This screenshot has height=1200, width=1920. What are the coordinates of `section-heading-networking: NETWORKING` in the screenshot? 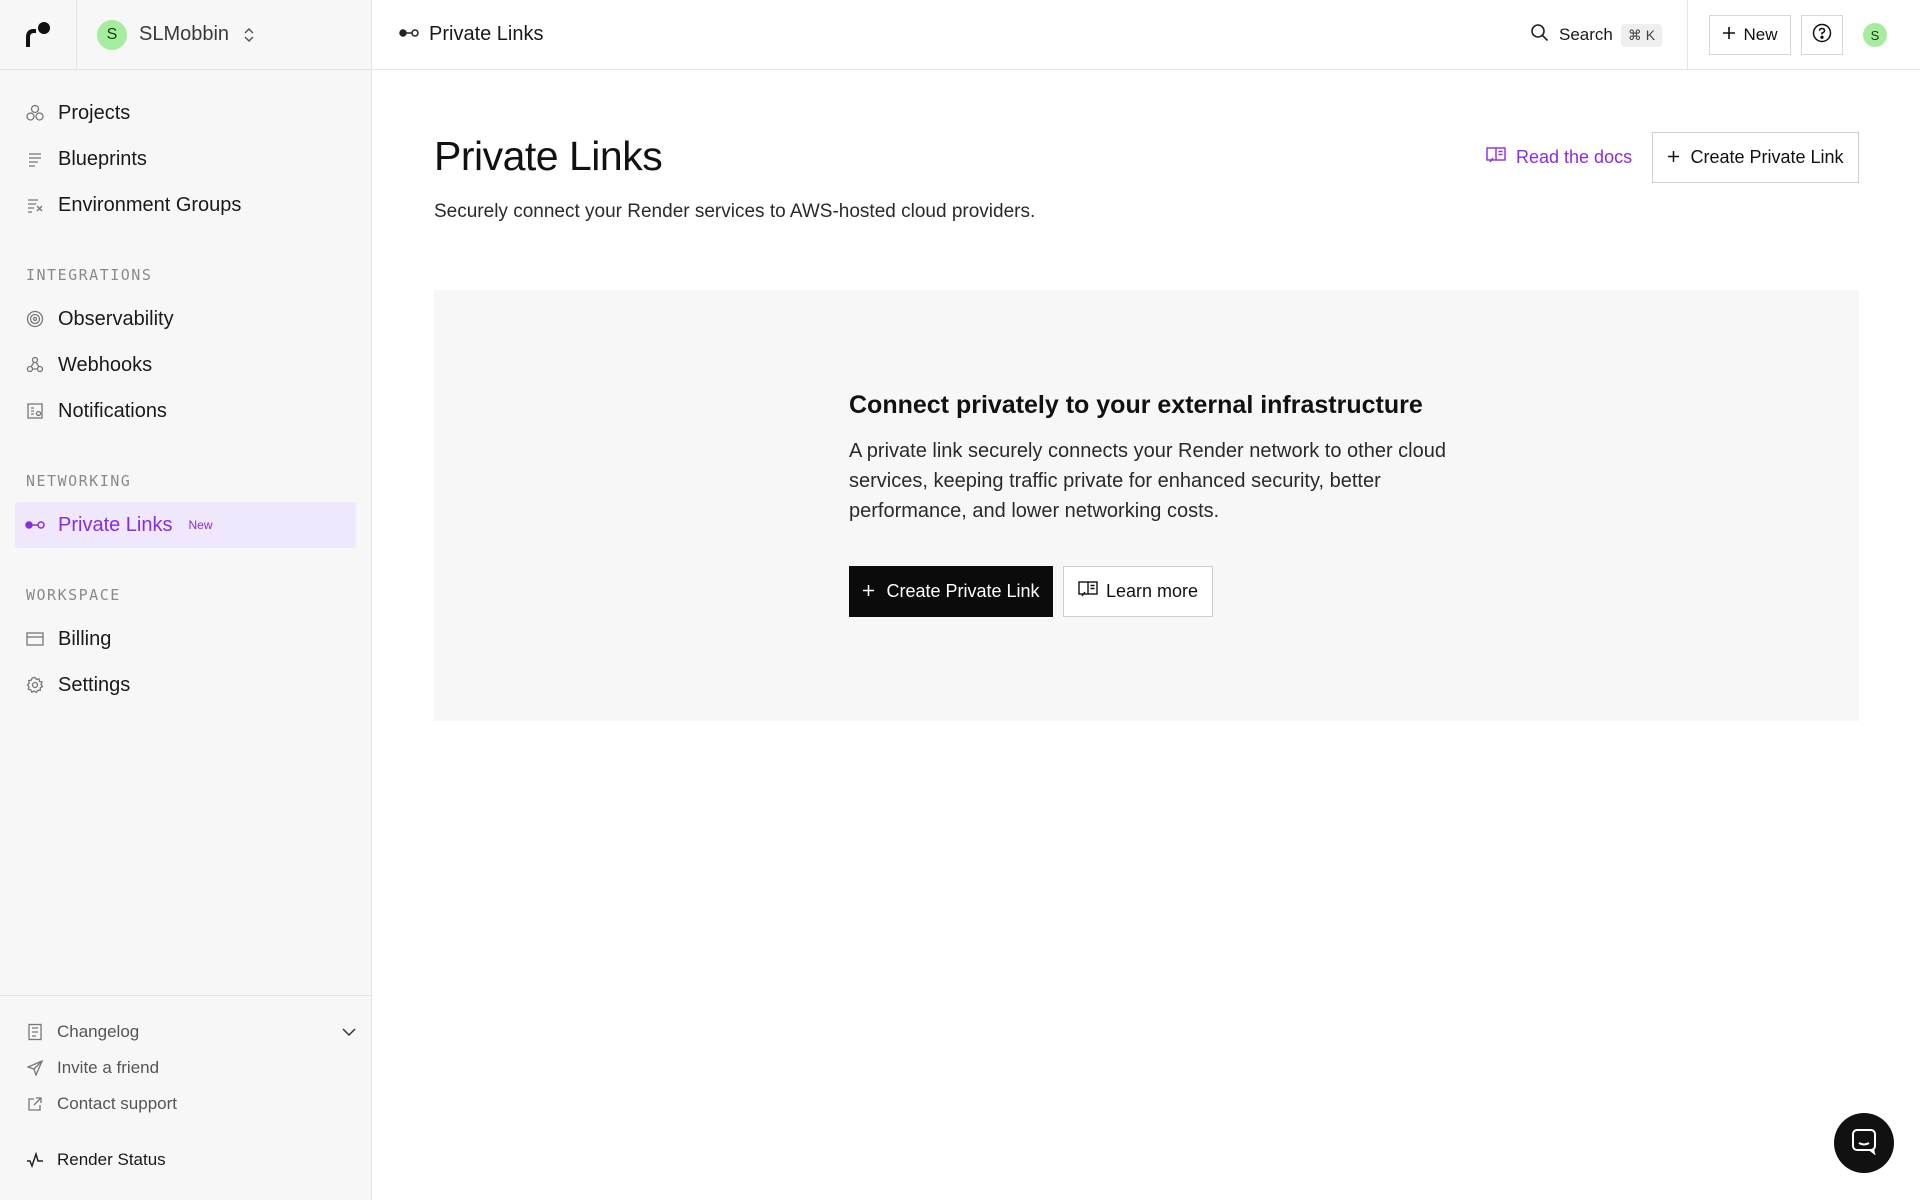 It's located at (79, 481).